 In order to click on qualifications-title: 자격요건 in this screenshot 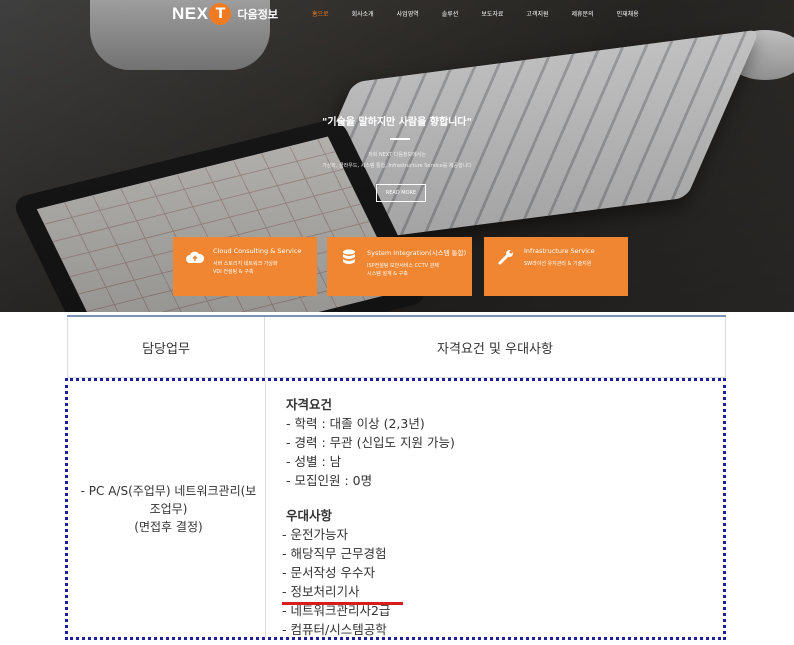, I will do `click(309, 404)`.